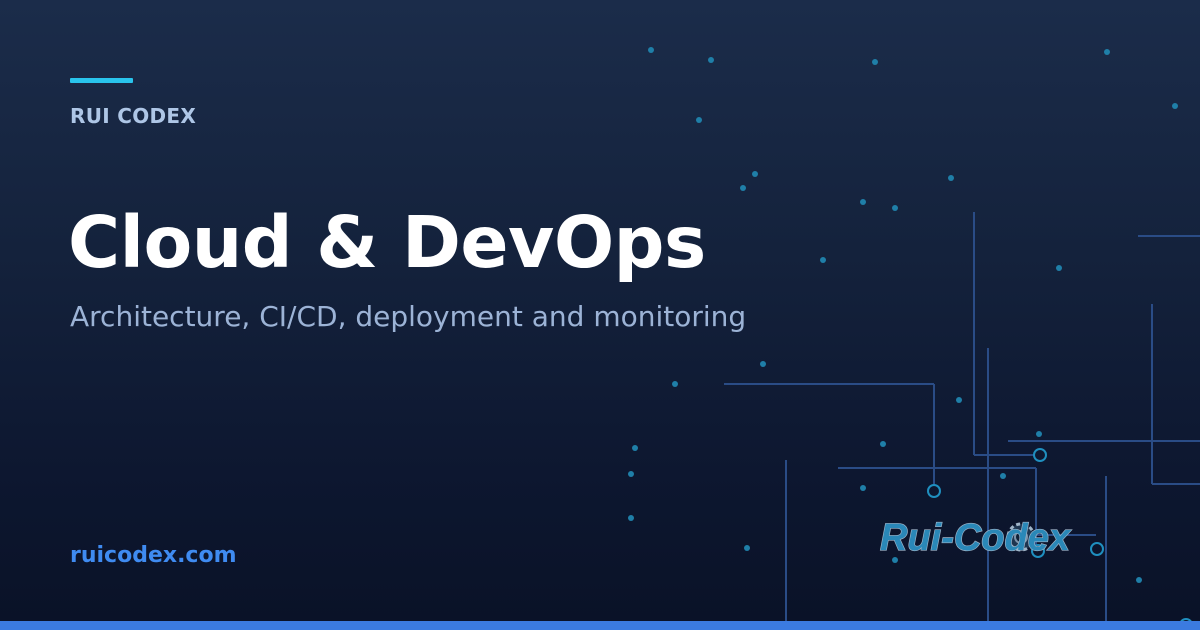 The width and height of the screenshot is (1200, 630). Describe the element at coordinates (387, 242) in the screenshot. I see `page-title: Cloud & DevOps` at that location.